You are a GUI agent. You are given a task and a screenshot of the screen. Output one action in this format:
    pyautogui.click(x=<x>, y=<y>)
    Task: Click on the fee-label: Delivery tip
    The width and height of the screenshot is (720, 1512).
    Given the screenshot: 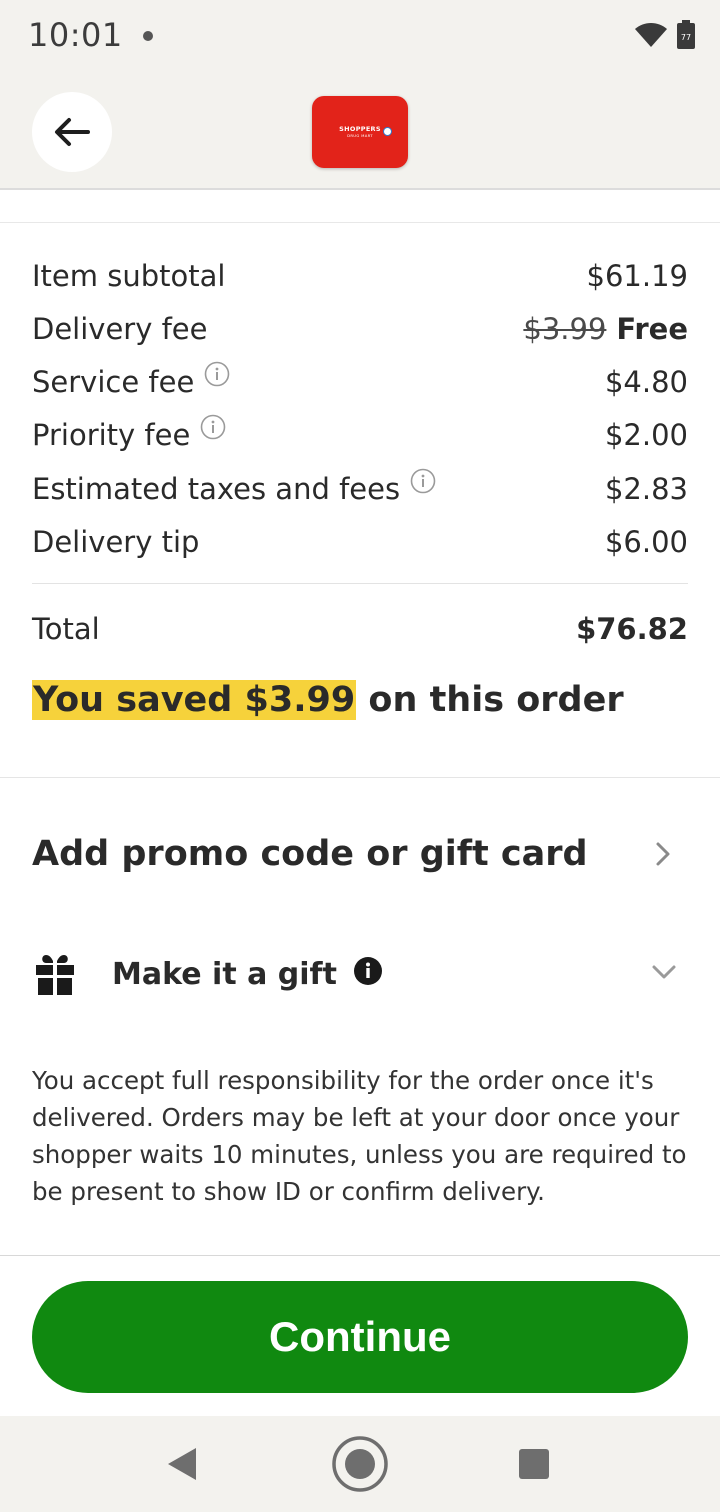 What is the action you would take?
    pyautogui.click(x=116, y=542)
    